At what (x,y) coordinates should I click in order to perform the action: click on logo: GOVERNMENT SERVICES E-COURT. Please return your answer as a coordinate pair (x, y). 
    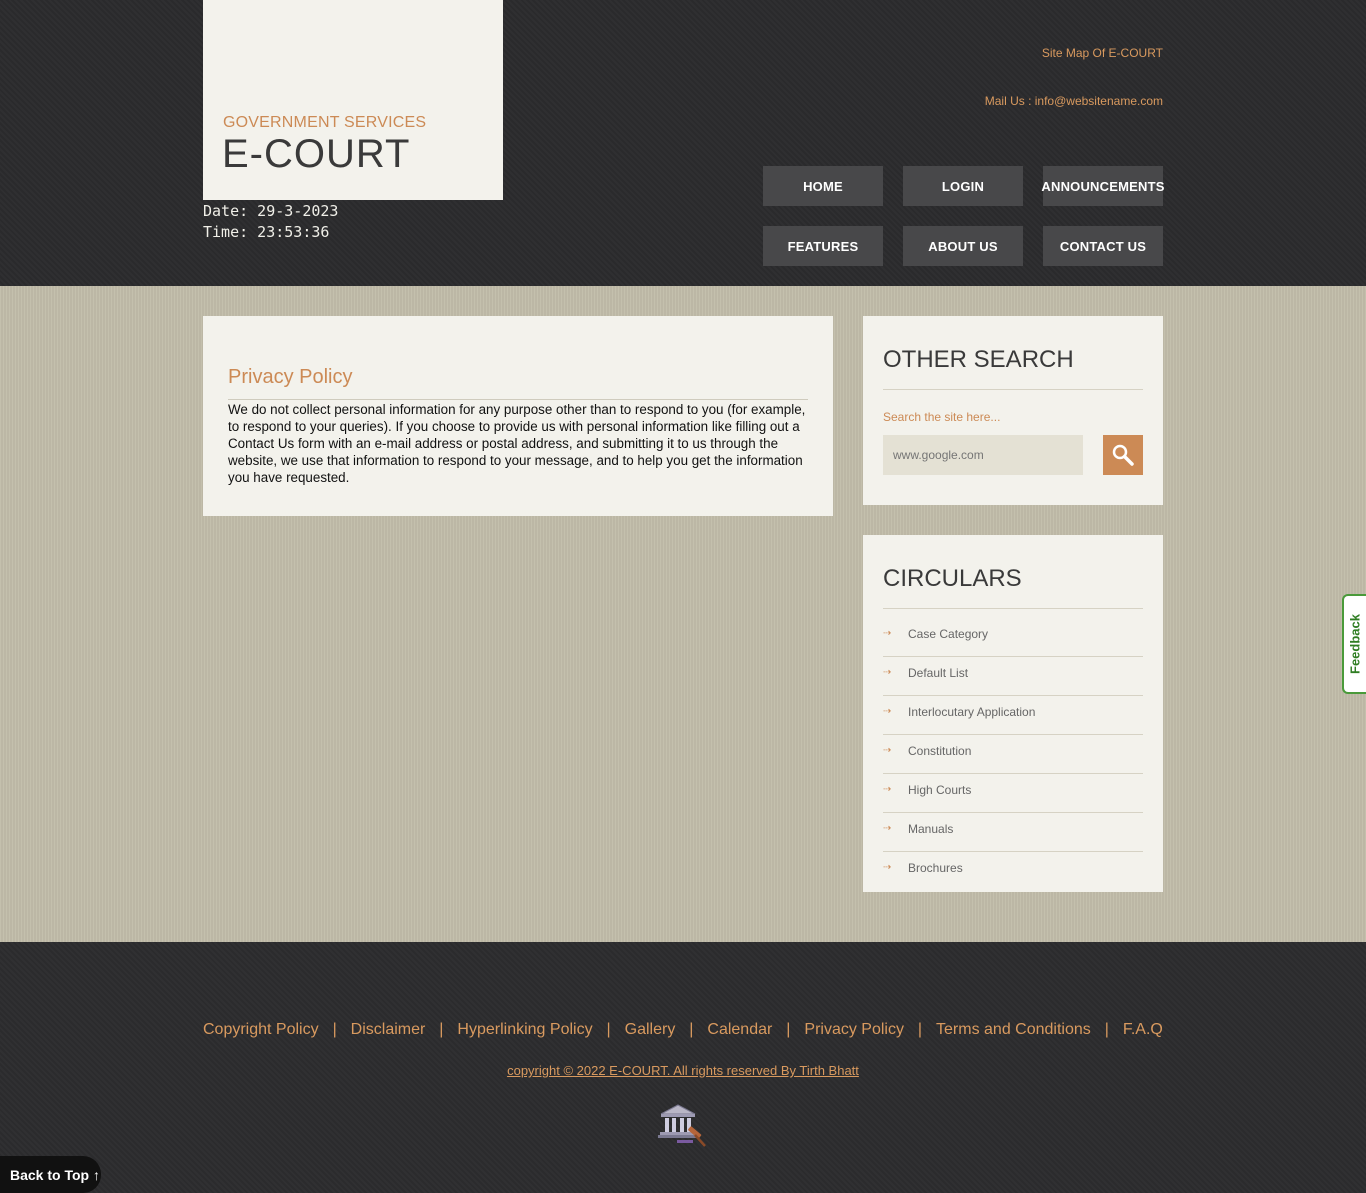
    Looking at the image, I should click on (353, 100).